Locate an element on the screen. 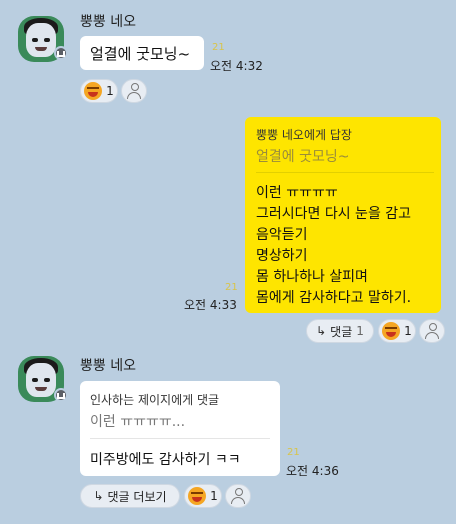 Image resolution: width=456 pixels, height=524 pixels. message-time: 오전 4:33 is located at coordinates (210, 305).